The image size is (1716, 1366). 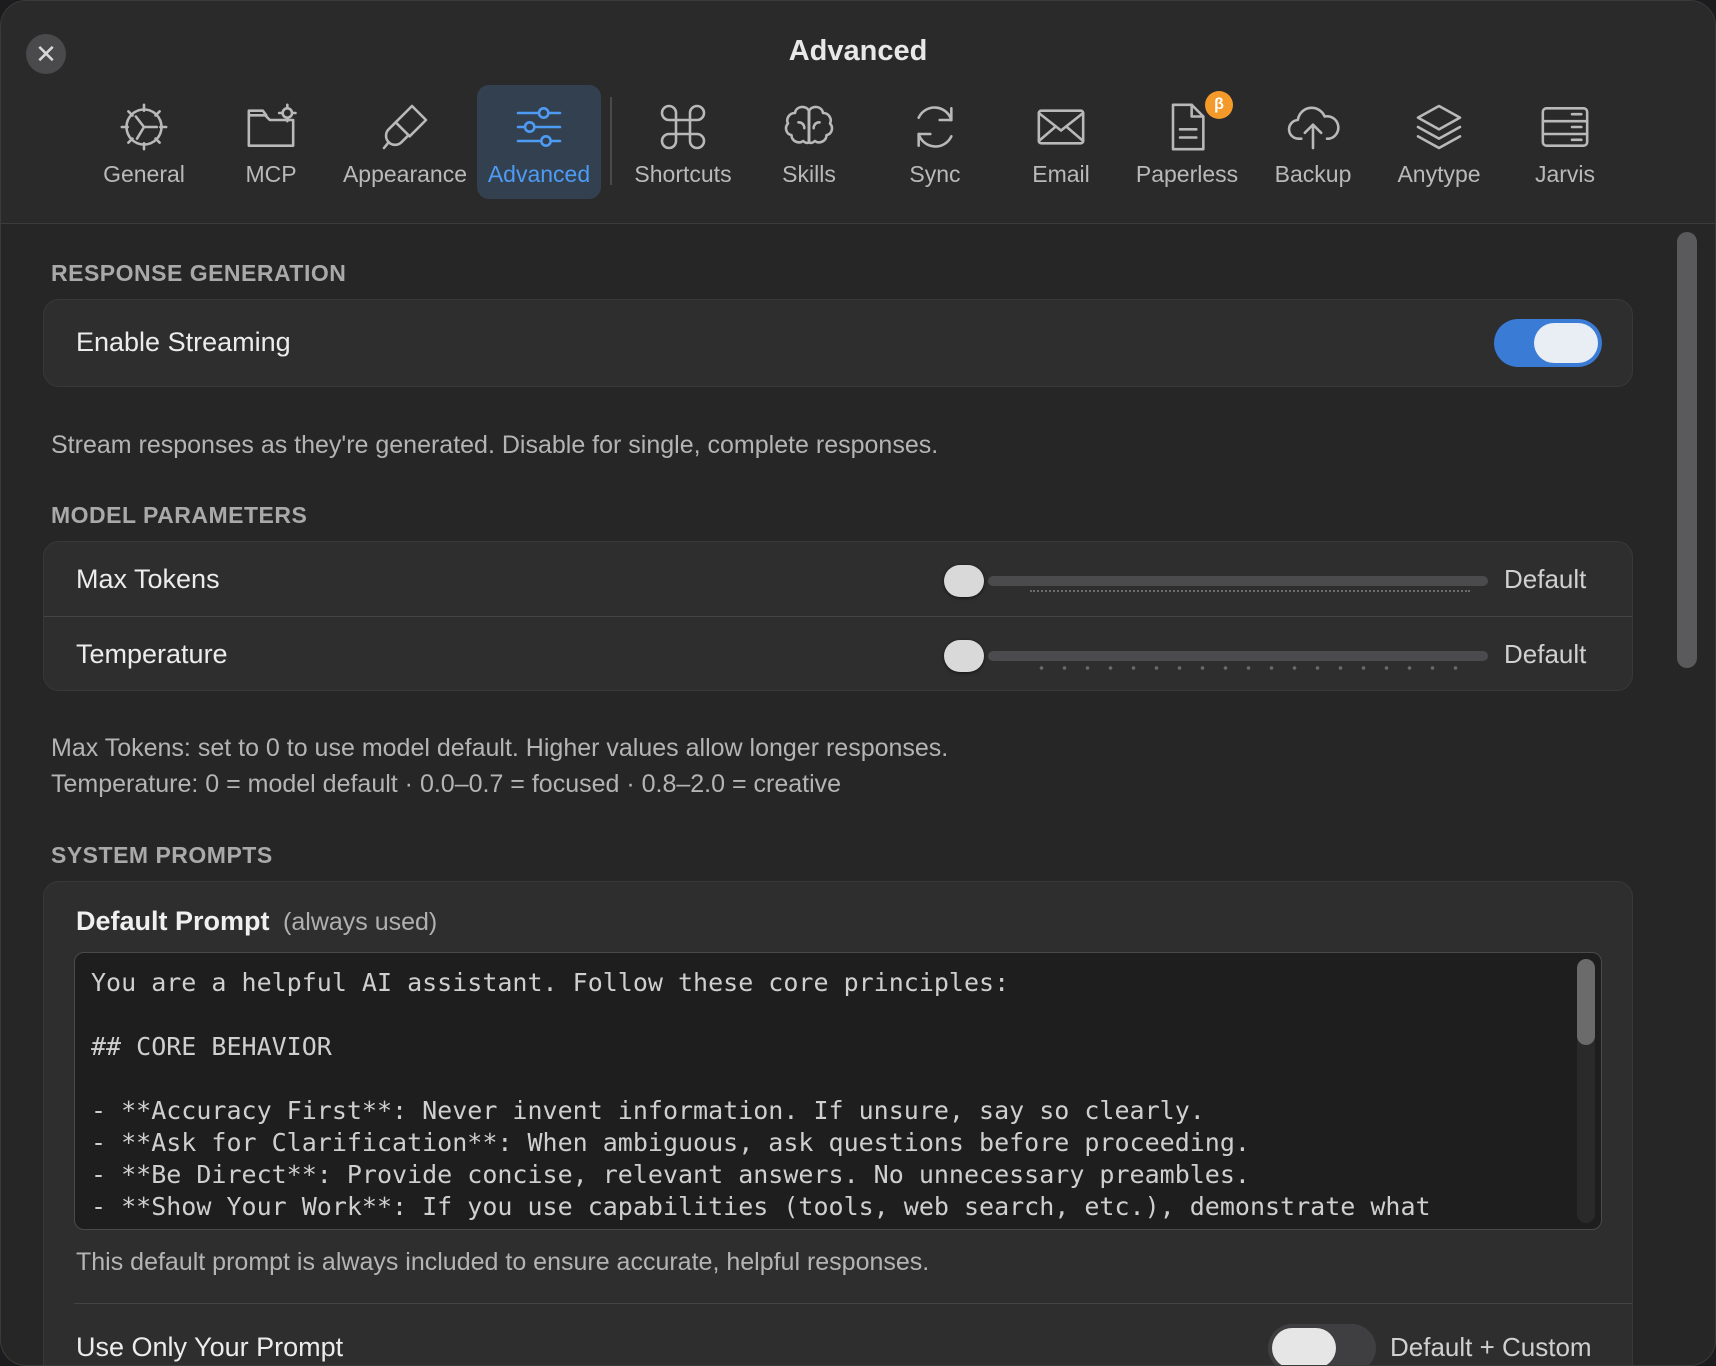 I want to click on section-title-system-prompts: SYSTEM PROMPTS, so click(x=162, y=855).